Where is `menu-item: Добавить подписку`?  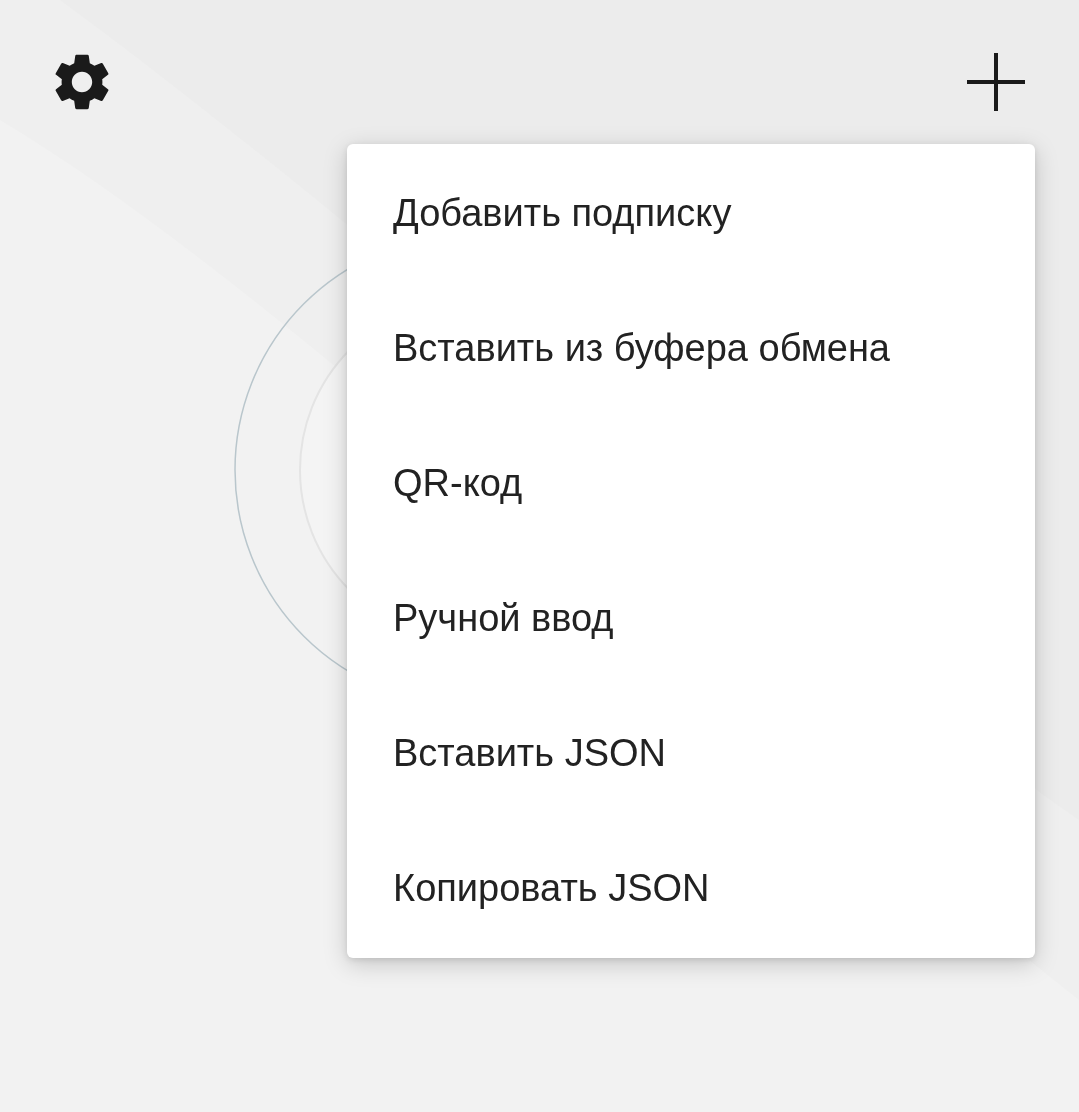 menu-item: Добавить подписку is located at coordinates (691, 213).